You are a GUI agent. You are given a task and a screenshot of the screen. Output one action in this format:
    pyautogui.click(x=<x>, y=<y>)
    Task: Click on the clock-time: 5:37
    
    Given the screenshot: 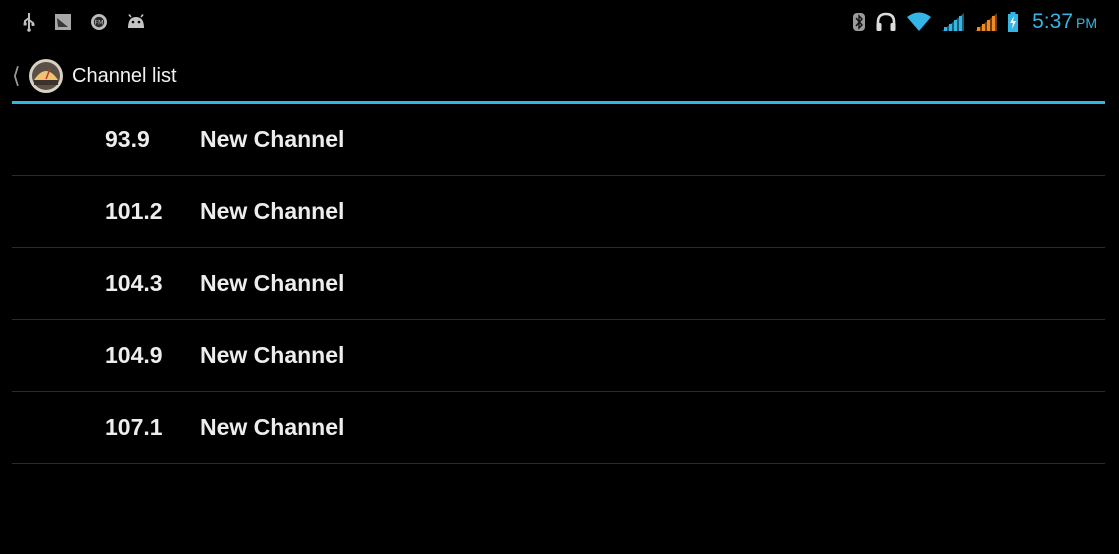 What is the action you would take?
    pyautogui.click(x=1052, y=21)
    